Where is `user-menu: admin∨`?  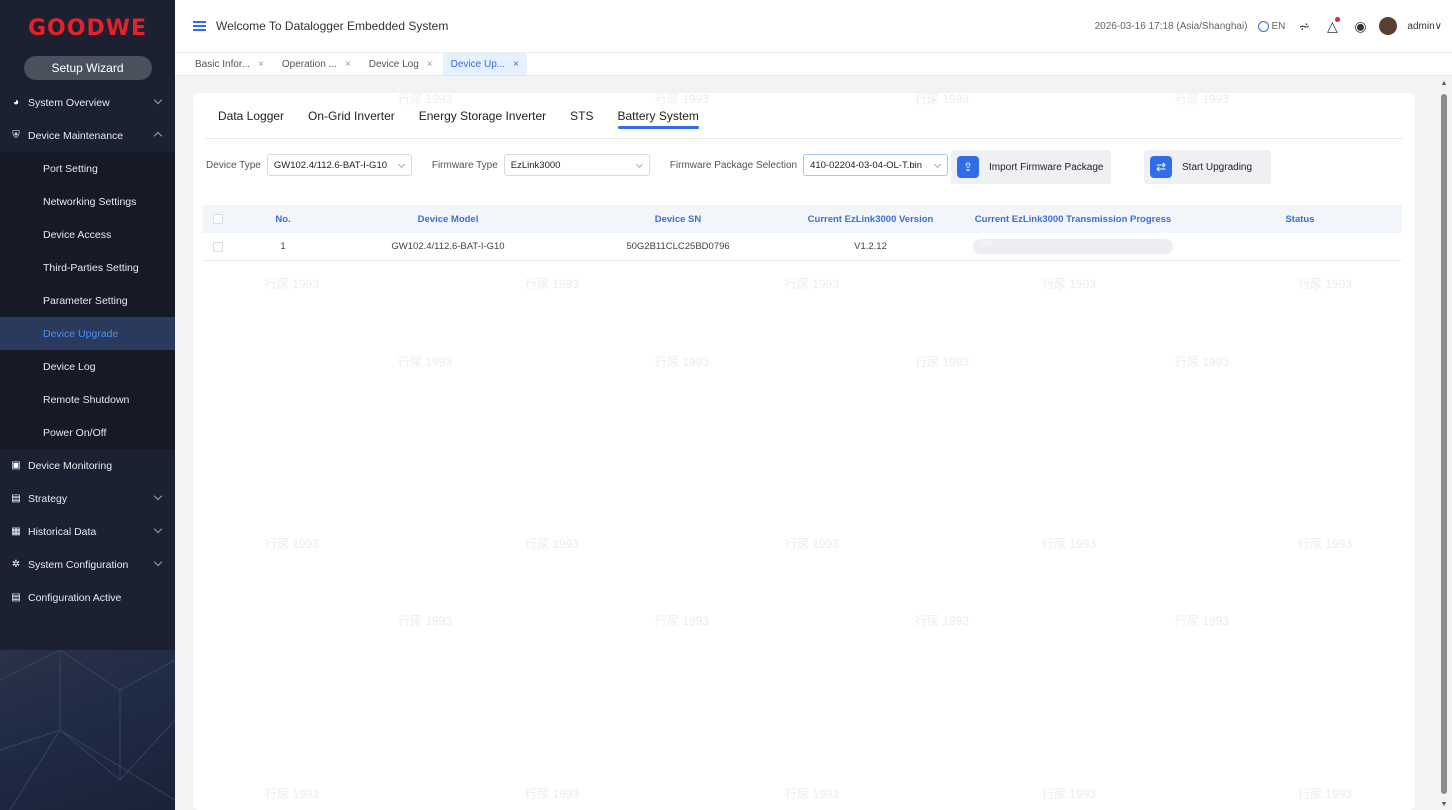 user-menu: admin∨ is located at coordinates (1424, 26).